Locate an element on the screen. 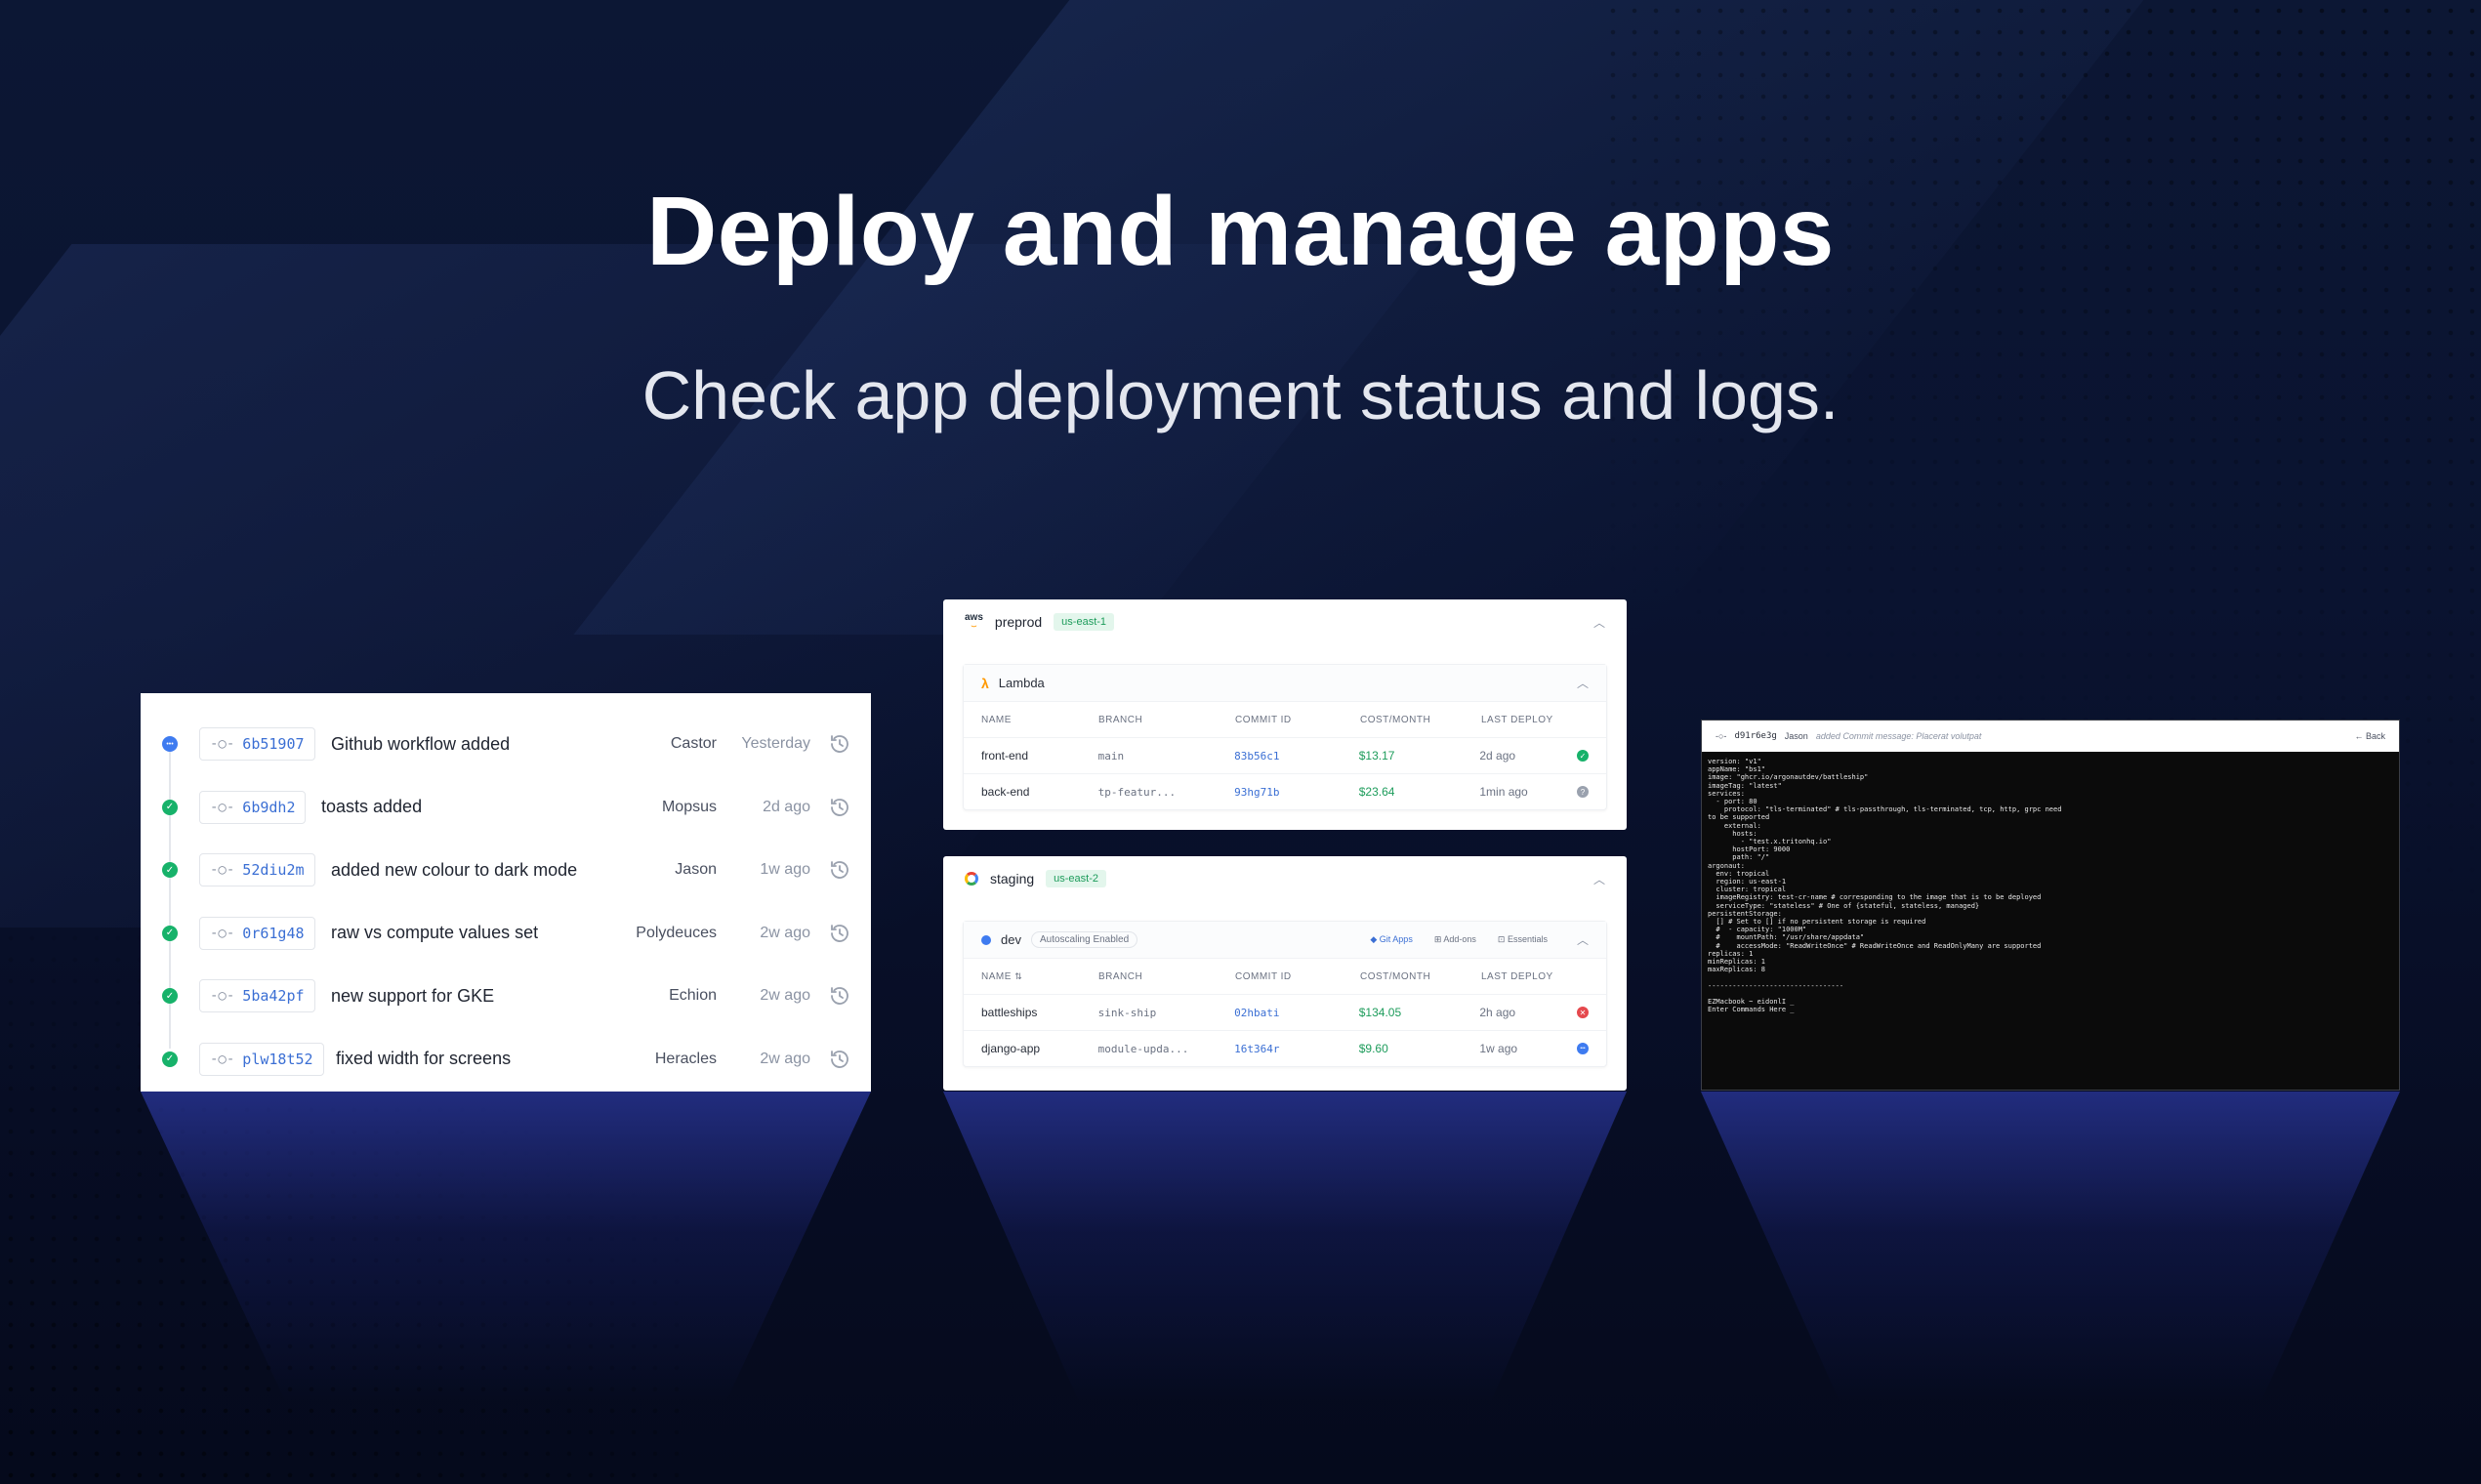 The width and height of the screenshot is (2481, 1484). app-group-name: Lambda is located at coordinates (1021, 683).